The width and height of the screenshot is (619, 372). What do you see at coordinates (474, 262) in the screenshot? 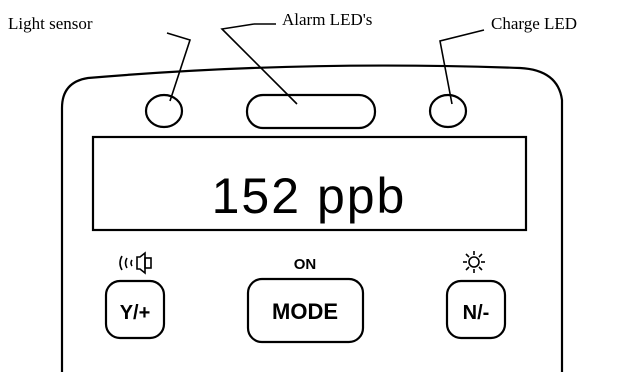
I see `sun-icon` at bounding box center [474, 262].